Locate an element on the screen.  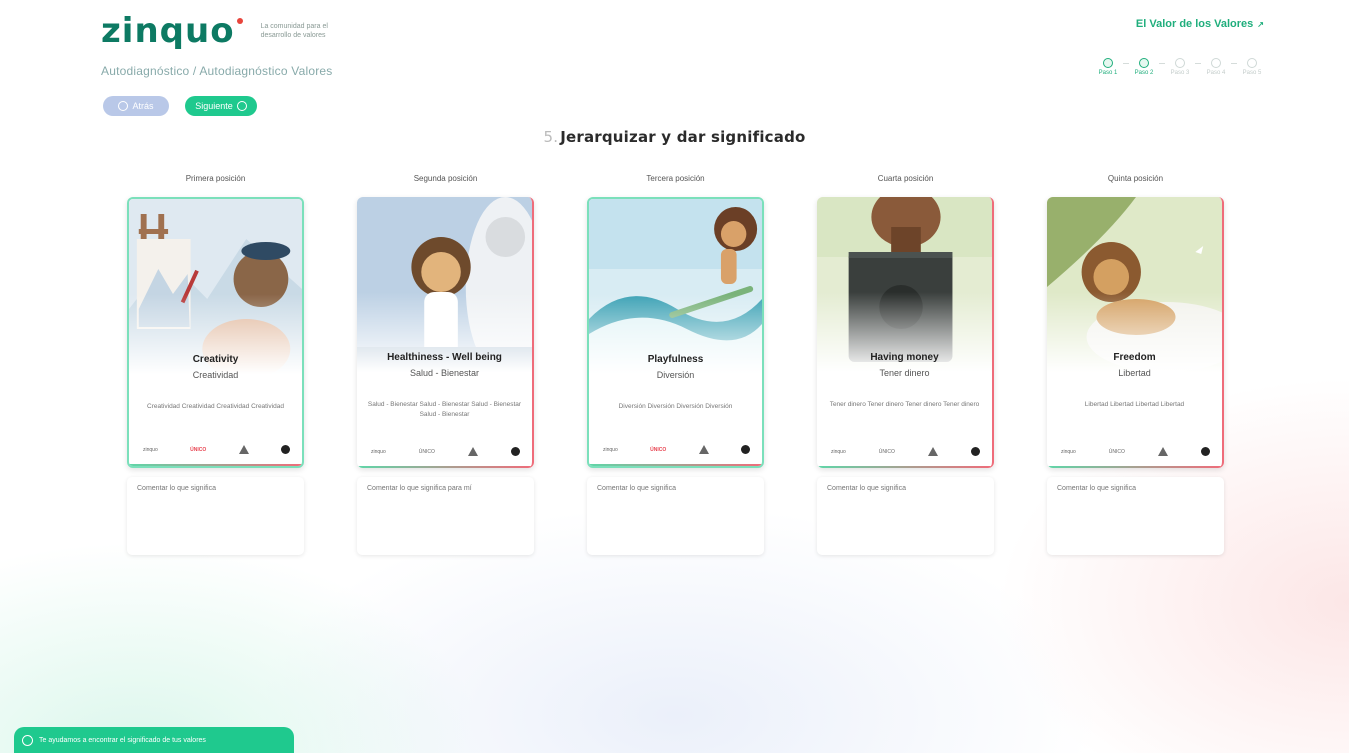
position-label: Cuarta posición is located at coordinates (905, 178).